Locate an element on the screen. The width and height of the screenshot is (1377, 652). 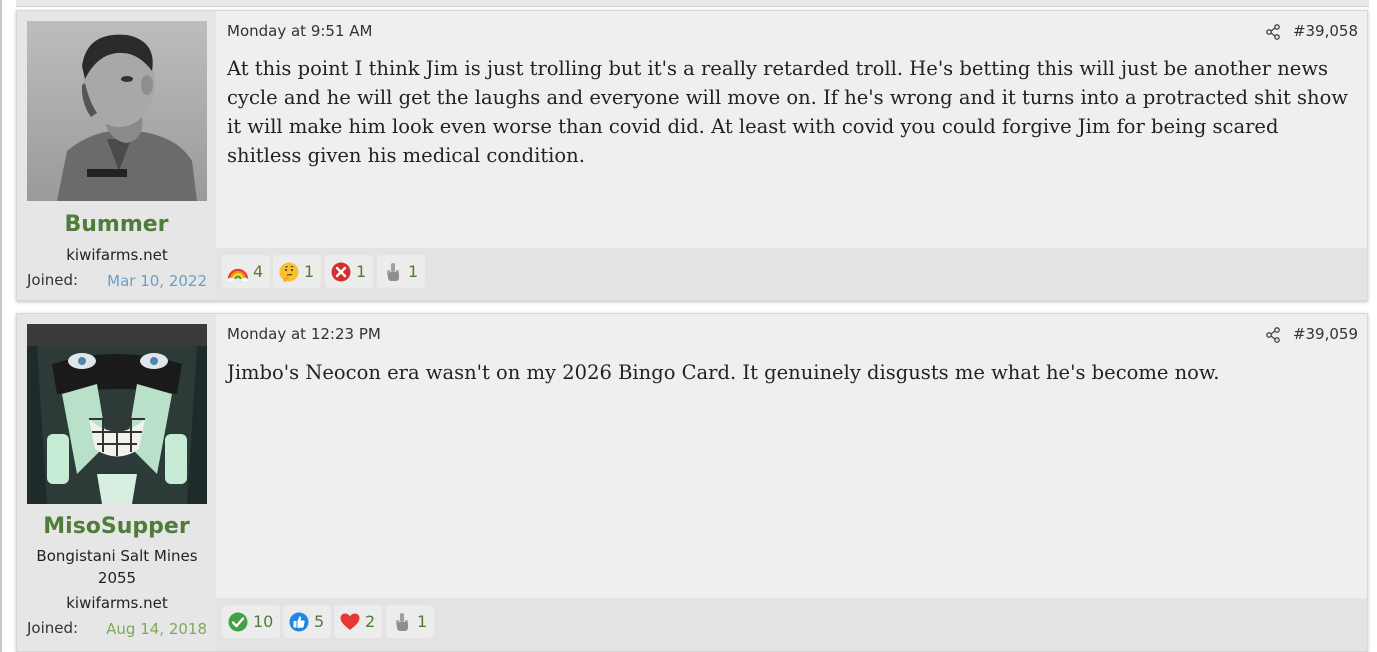
post-date: Monday at 12:23 PM is located at coordinates (304, 334).